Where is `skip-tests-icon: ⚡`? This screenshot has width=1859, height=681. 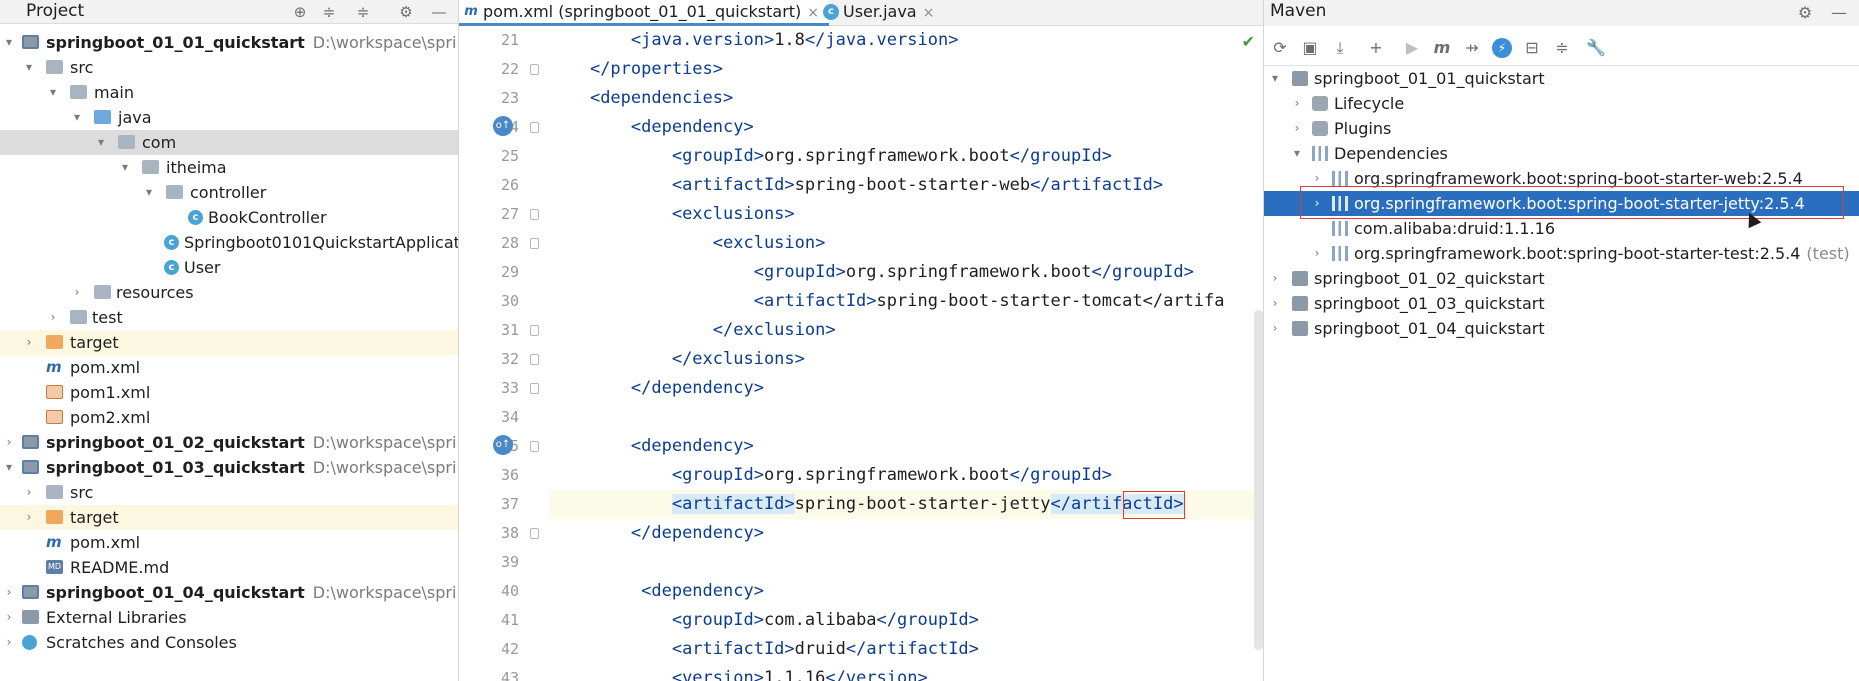
skip-tests-icon: ⚡ is located at coordinates (1502, 48).